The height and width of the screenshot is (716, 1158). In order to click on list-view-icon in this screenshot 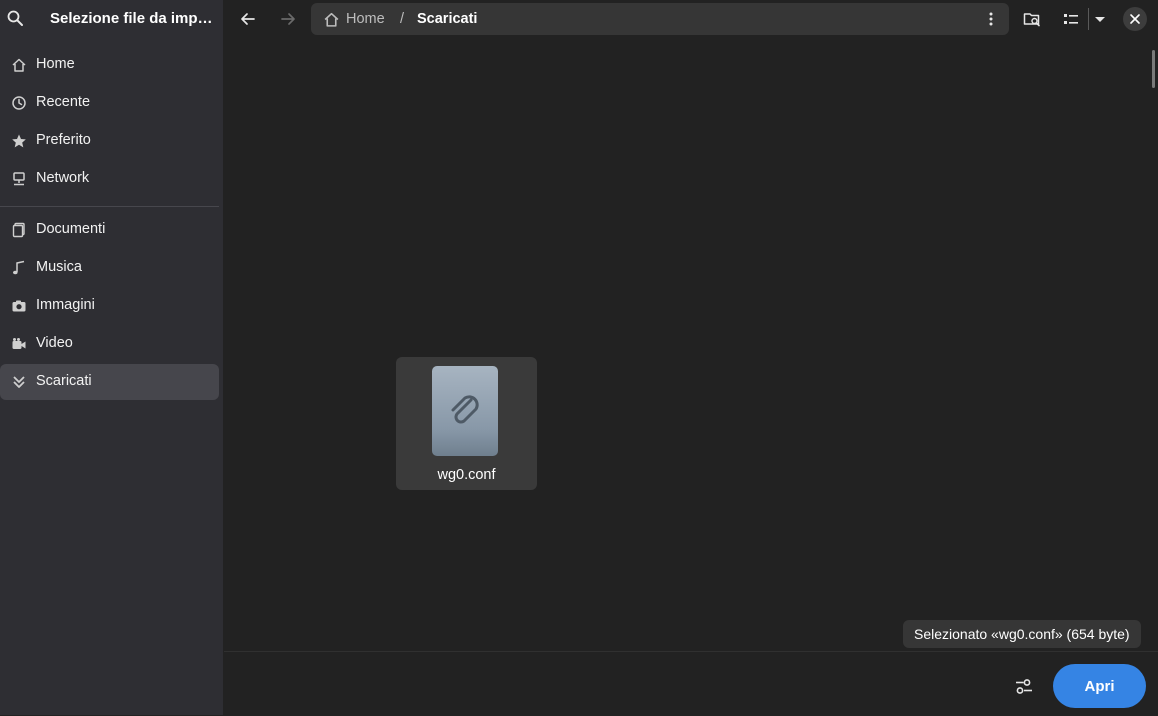, I will do `click(1071, 19)`.